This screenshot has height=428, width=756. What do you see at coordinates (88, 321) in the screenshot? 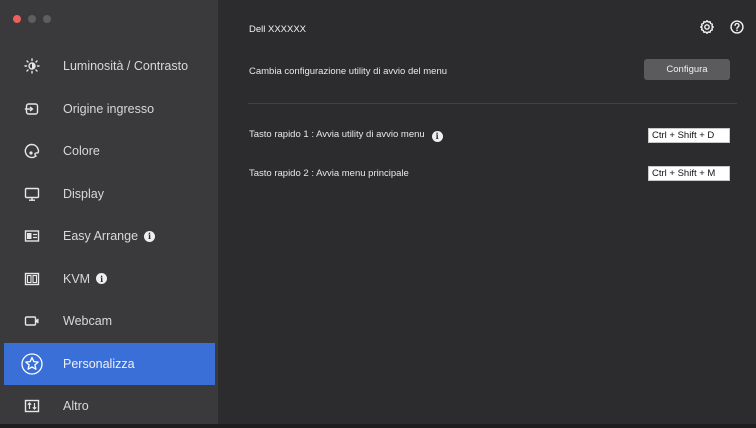
I see `sidebar-item-label: Webcam` at bounding box center [88, 321].